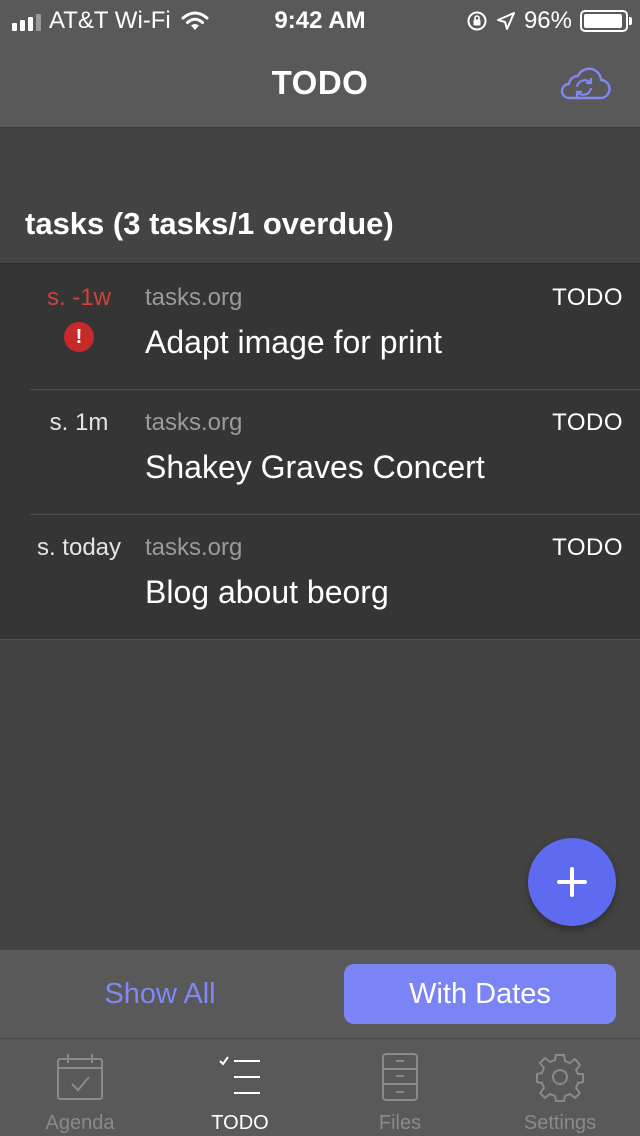 The image size is (640, 1136). I want to click on with-dates-button: With Dates, so click(480, 994).